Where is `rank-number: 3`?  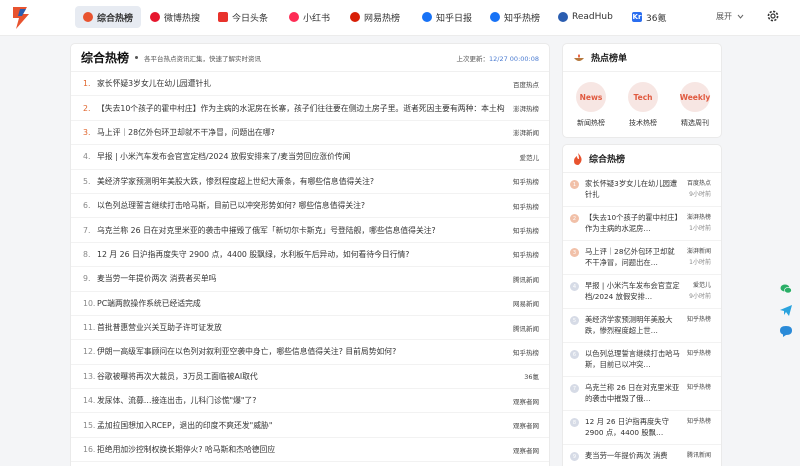
rank-number: 3 is located at coordinates (574, 252).